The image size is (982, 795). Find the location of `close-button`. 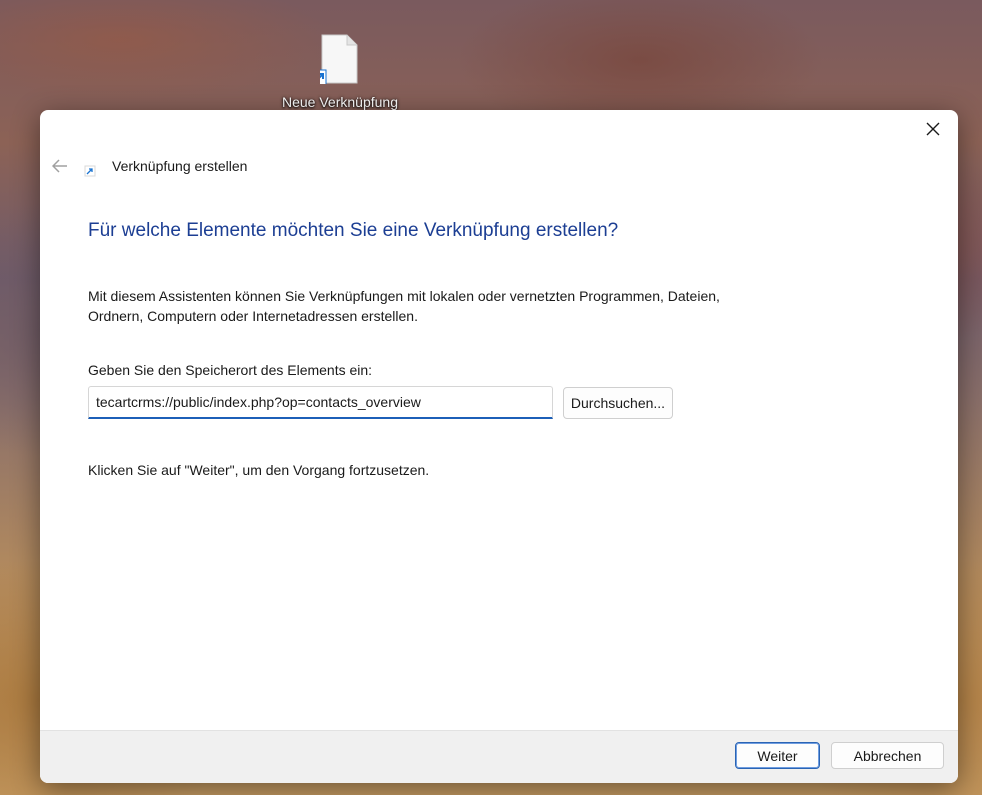

close-button is located at coordinates (933, 129).